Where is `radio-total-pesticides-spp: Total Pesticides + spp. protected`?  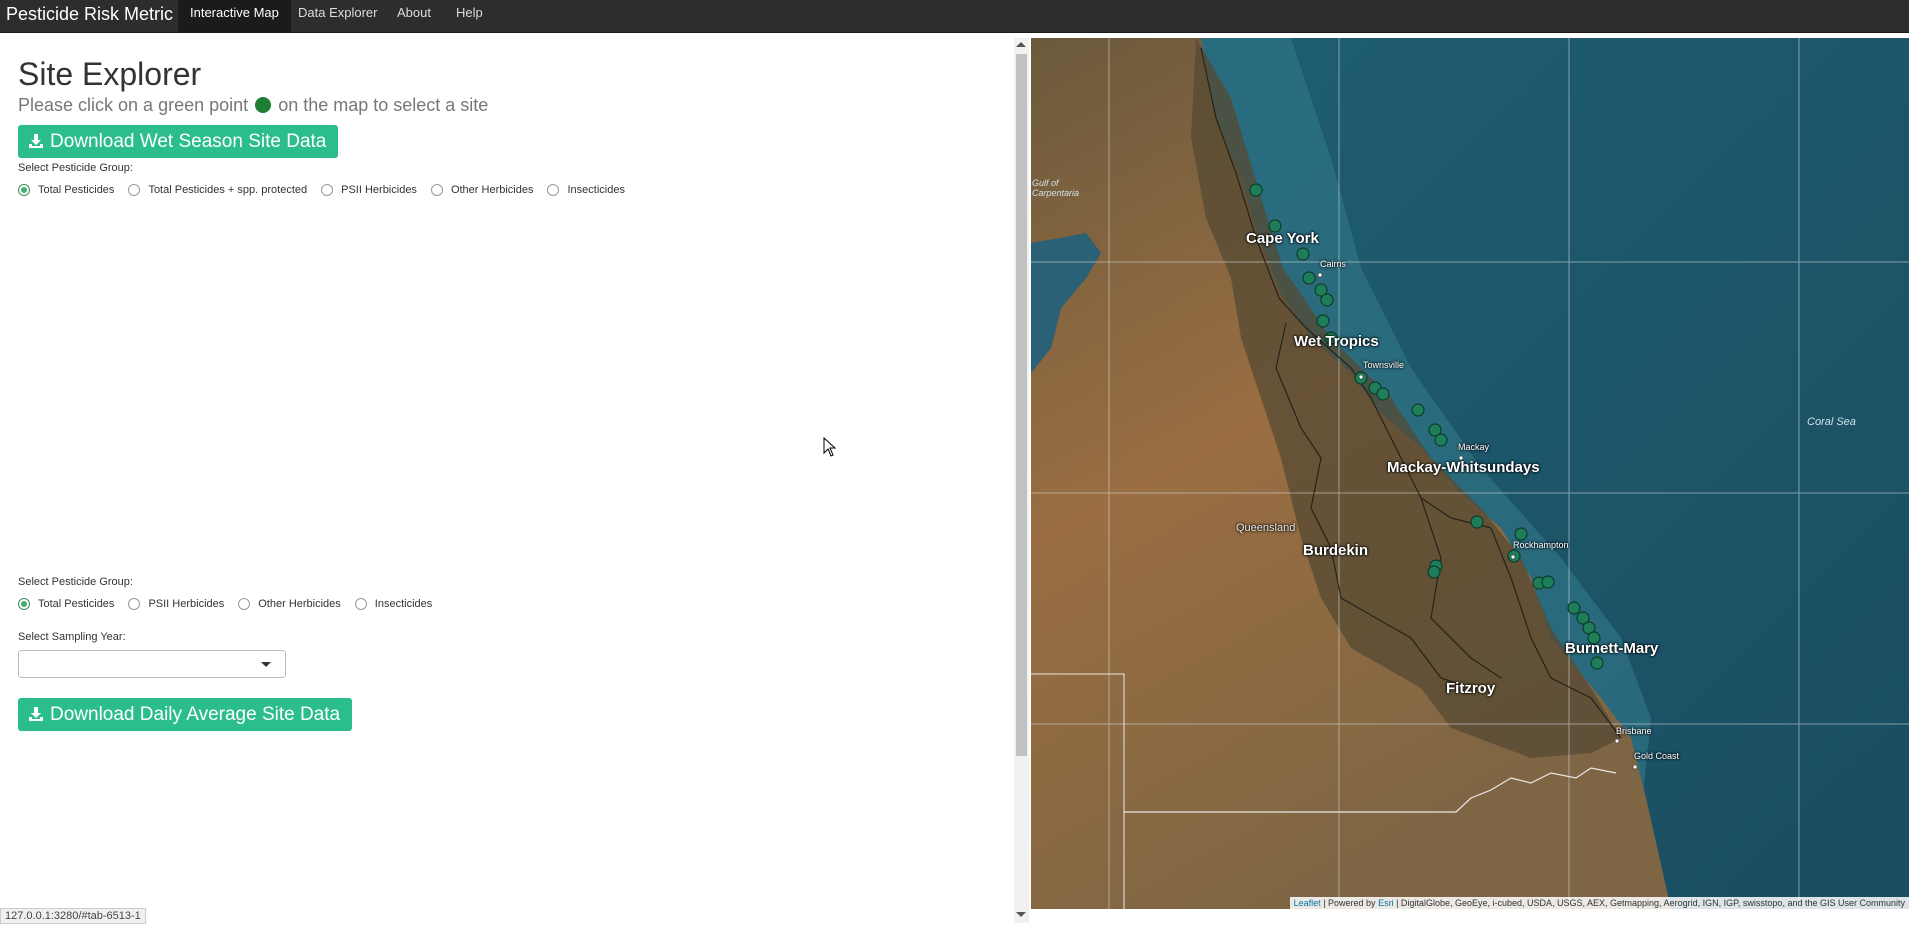 radio-total-pesticides-spp: Total Pesticides + spp. protected is located at coordinates (217, 190).